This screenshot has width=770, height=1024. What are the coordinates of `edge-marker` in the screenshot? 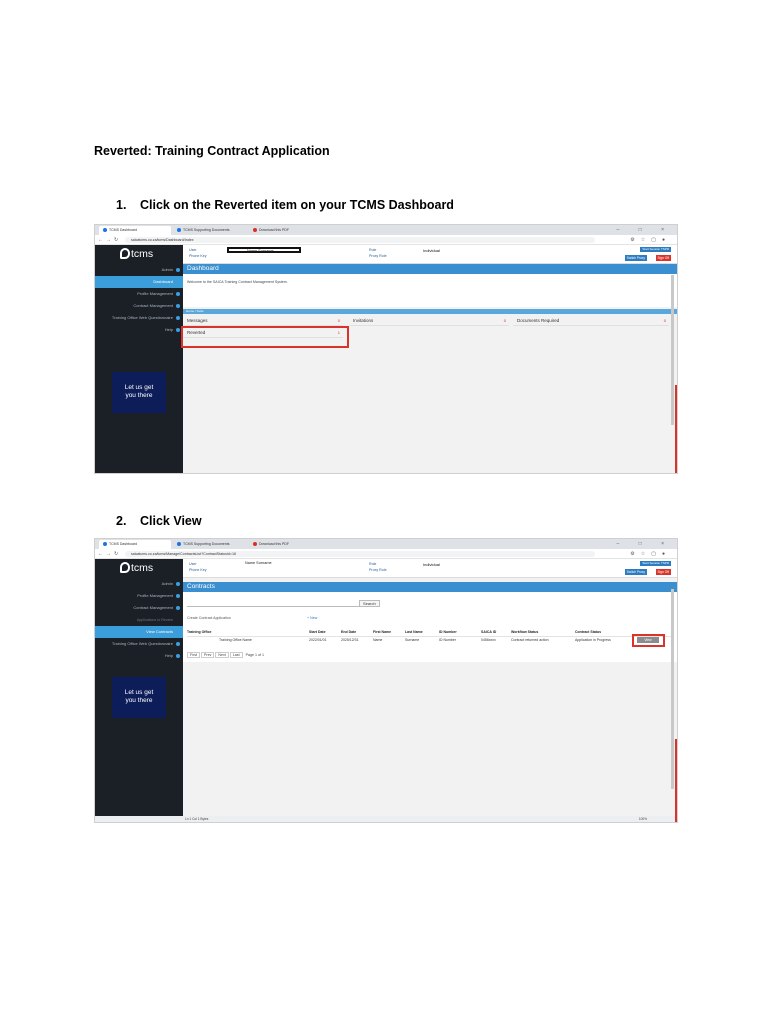 It's located at (676, 429).